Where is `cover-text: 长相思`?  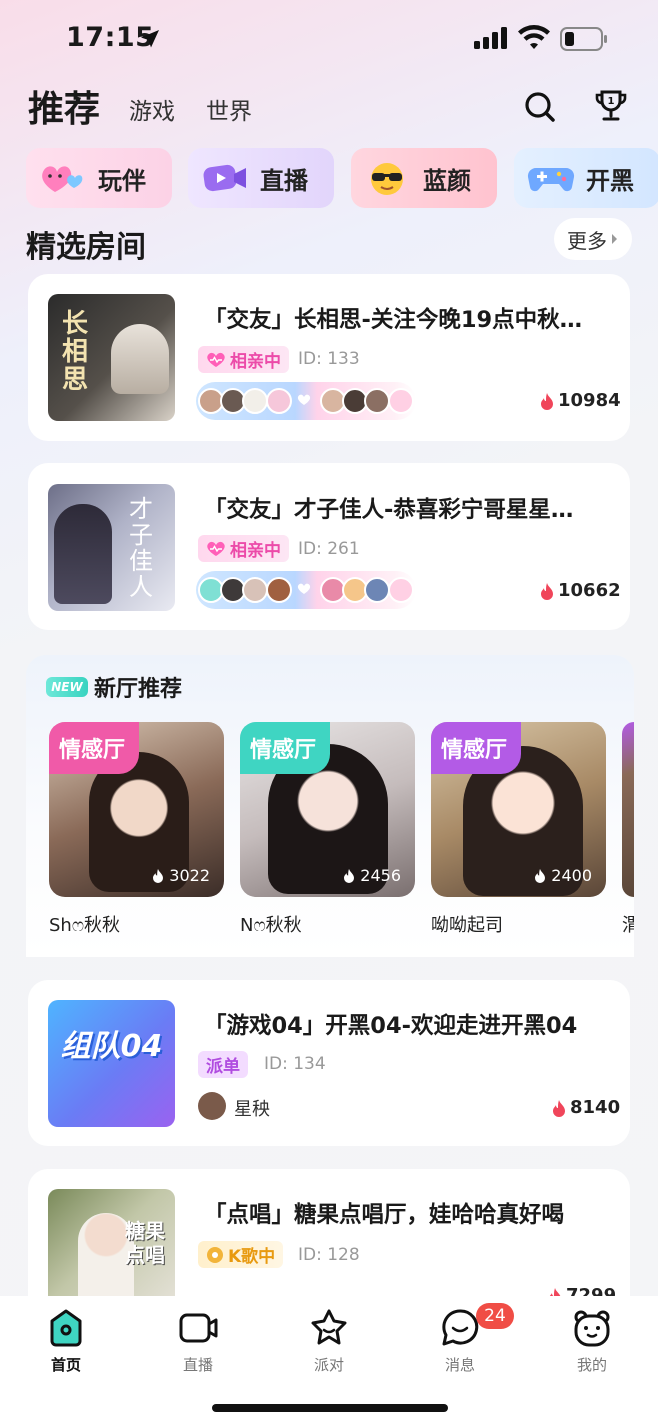 cover-text: 长相思 is located at coordinates (75, 352).